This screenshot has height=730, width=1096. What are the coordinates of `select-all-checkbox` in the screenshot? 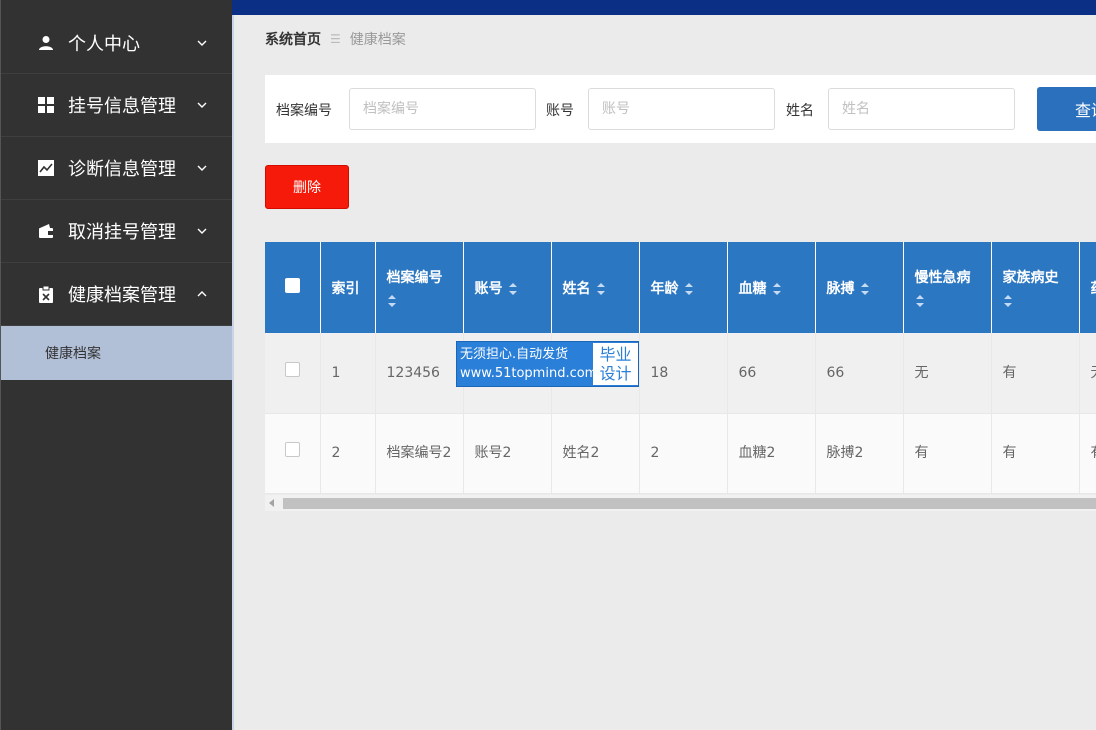 It's located at (292, 285).